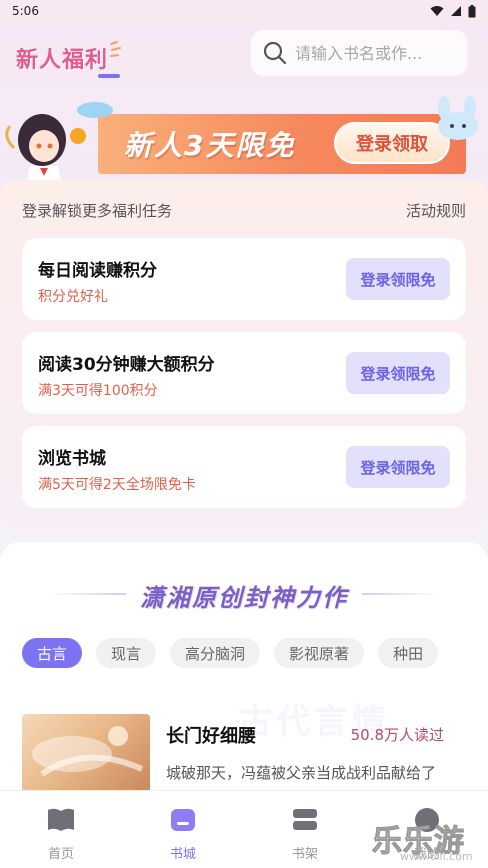  I want to click on tab-label: 书架, so click(304, 854).